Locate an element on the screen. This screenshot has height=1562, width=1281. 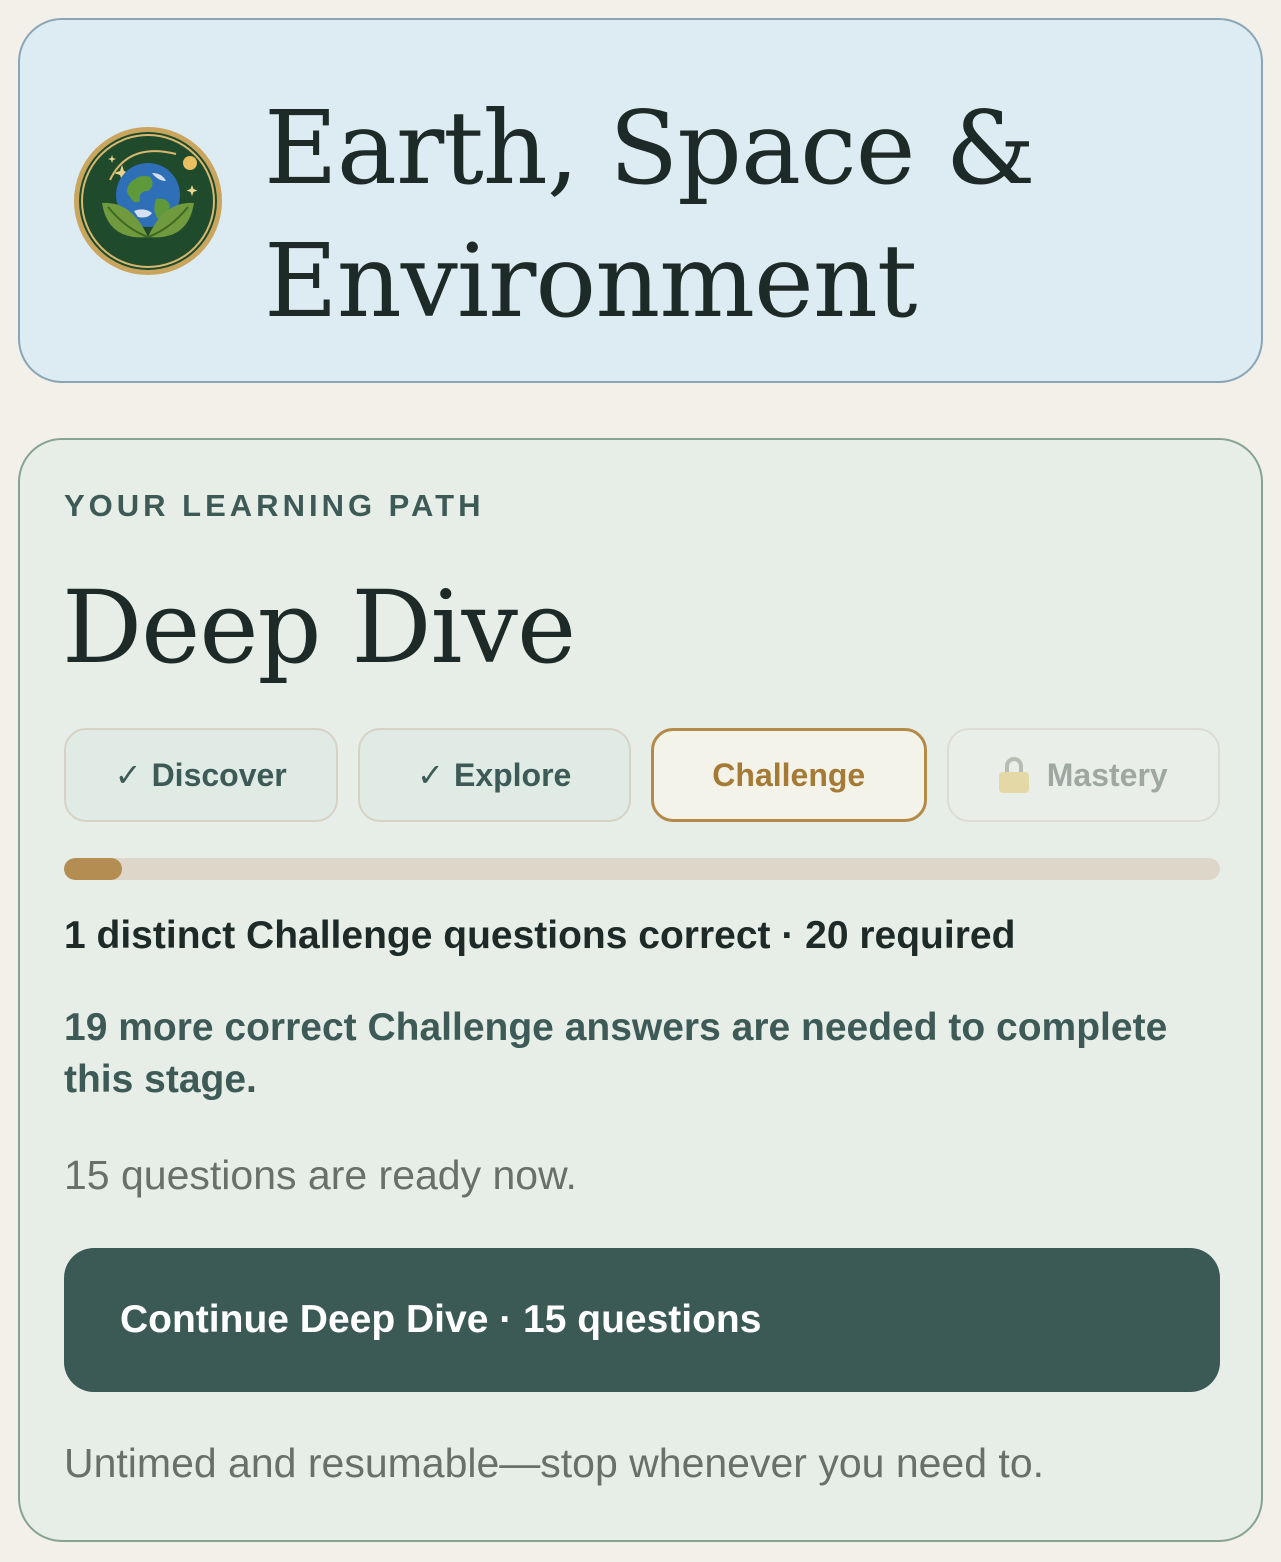
stage-label: Challenge is located at coordinates (789, 774).